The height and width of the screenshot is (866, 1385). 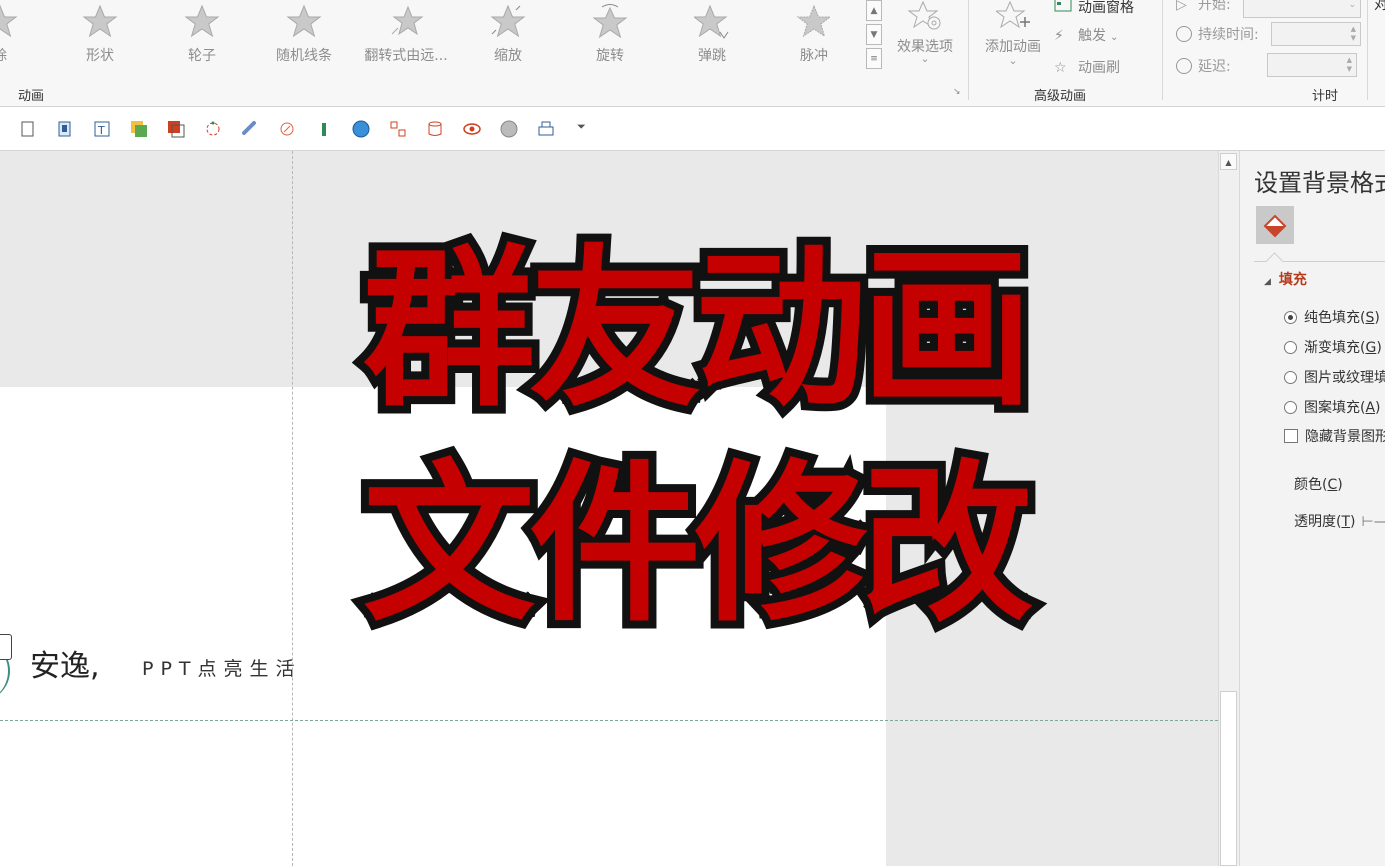 I want to click on anim-zoom: 缩放, so click(x=508, y=36).